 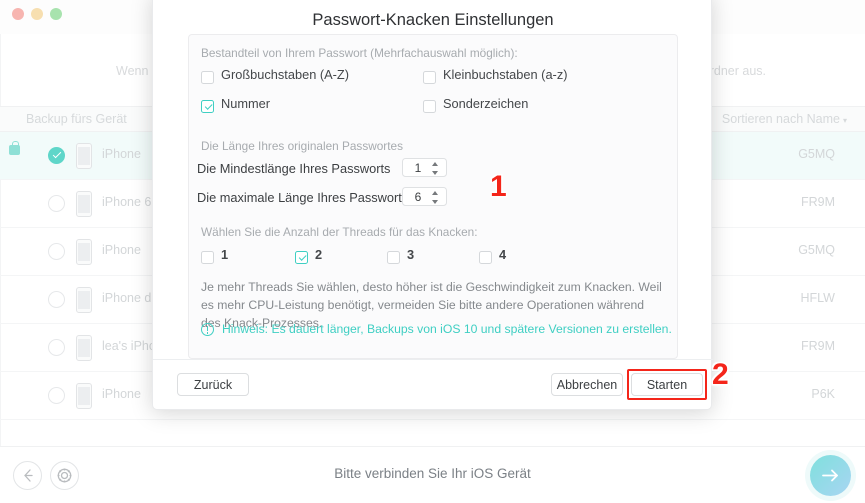 What do you see at coordinates (127, 202) in the screenshot?
I see `device-name: iPhone 6` at bounding box center [127, 202].